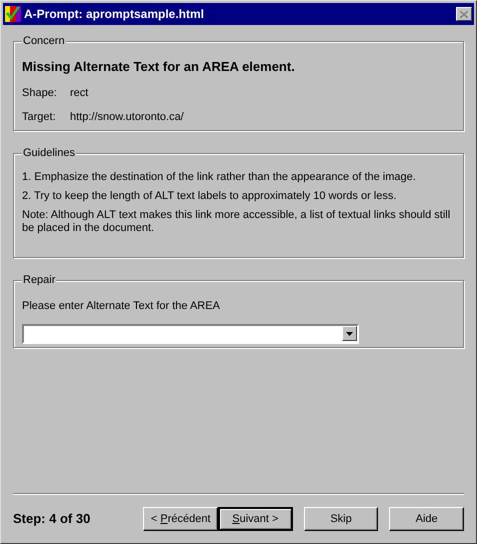  Describe the element at coordinates (255, 519) in the screenshot. I see `dialog-button: Suivant >` at that location.